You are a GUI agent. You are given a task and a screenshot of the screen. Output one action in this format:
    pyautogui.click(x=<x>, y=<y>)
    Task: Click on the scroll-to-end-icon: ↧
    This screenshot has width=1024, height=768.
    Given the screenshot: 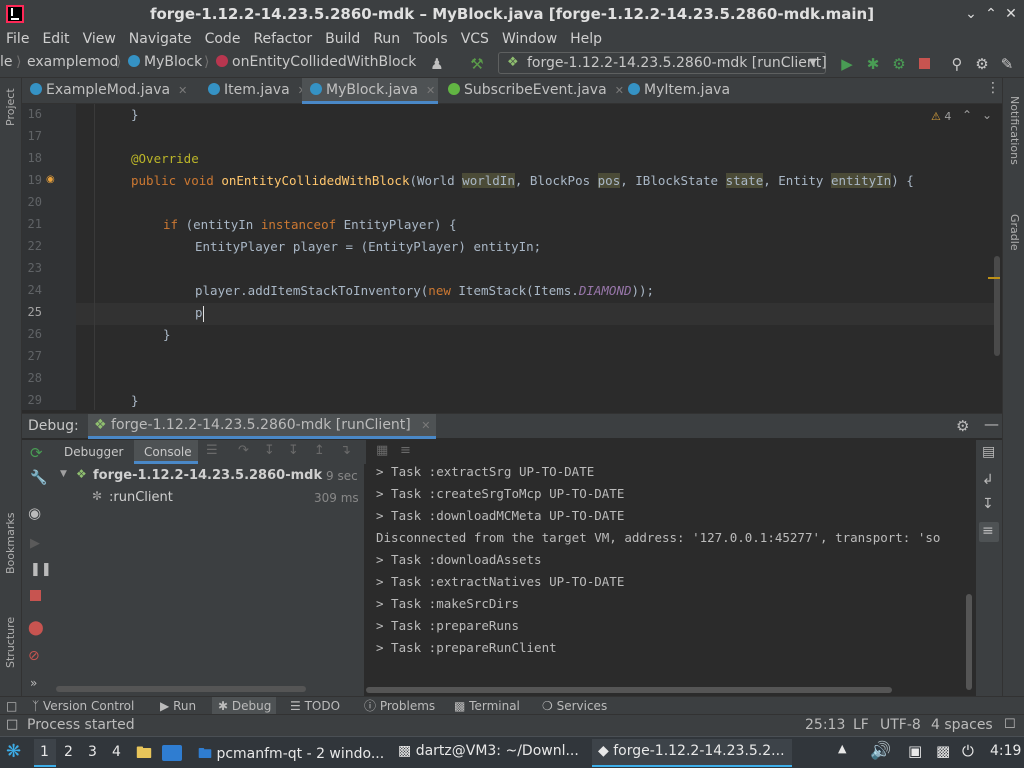 What is the action you would take?
    pyautogui.click(x=988, y=504)
    